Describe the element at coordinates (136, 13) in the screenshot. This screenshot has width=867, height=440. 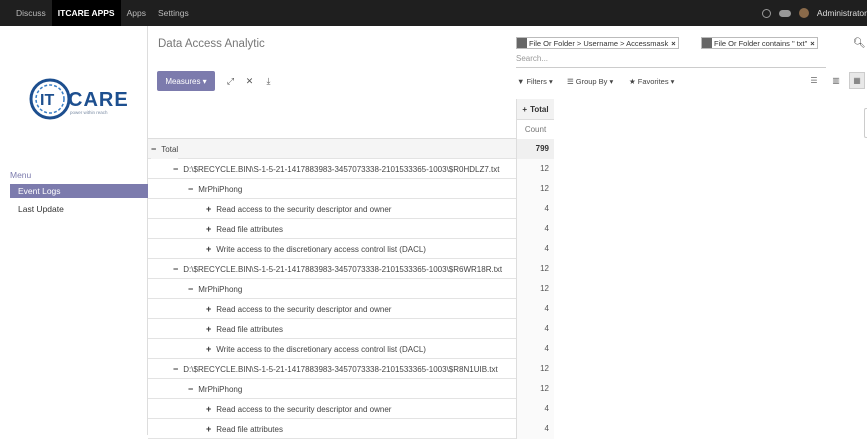
I see `nav-apps: Apps` at that location.